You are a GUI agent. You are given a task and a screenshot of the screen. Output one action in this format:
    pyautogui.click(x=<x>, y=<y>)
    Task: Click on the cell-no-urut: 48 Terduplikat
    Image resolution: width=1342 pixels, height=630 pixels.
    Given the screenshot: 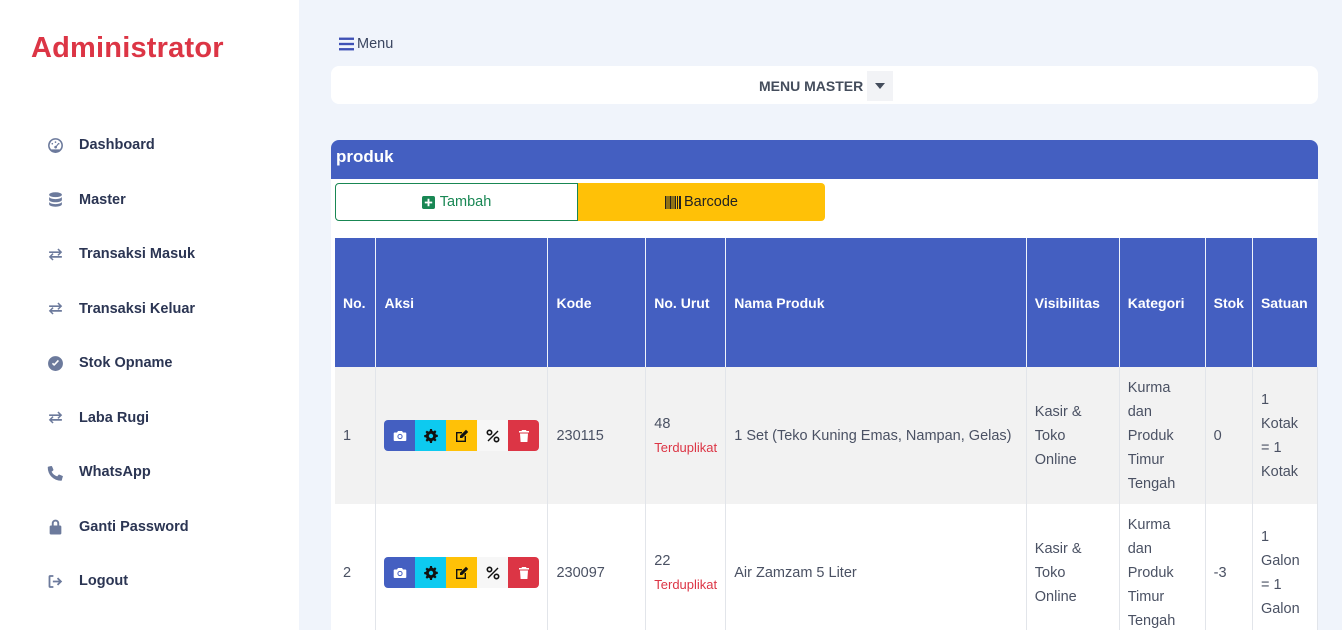 What is the action you would take?
    pyautogui.click(x=686, y=435)
    